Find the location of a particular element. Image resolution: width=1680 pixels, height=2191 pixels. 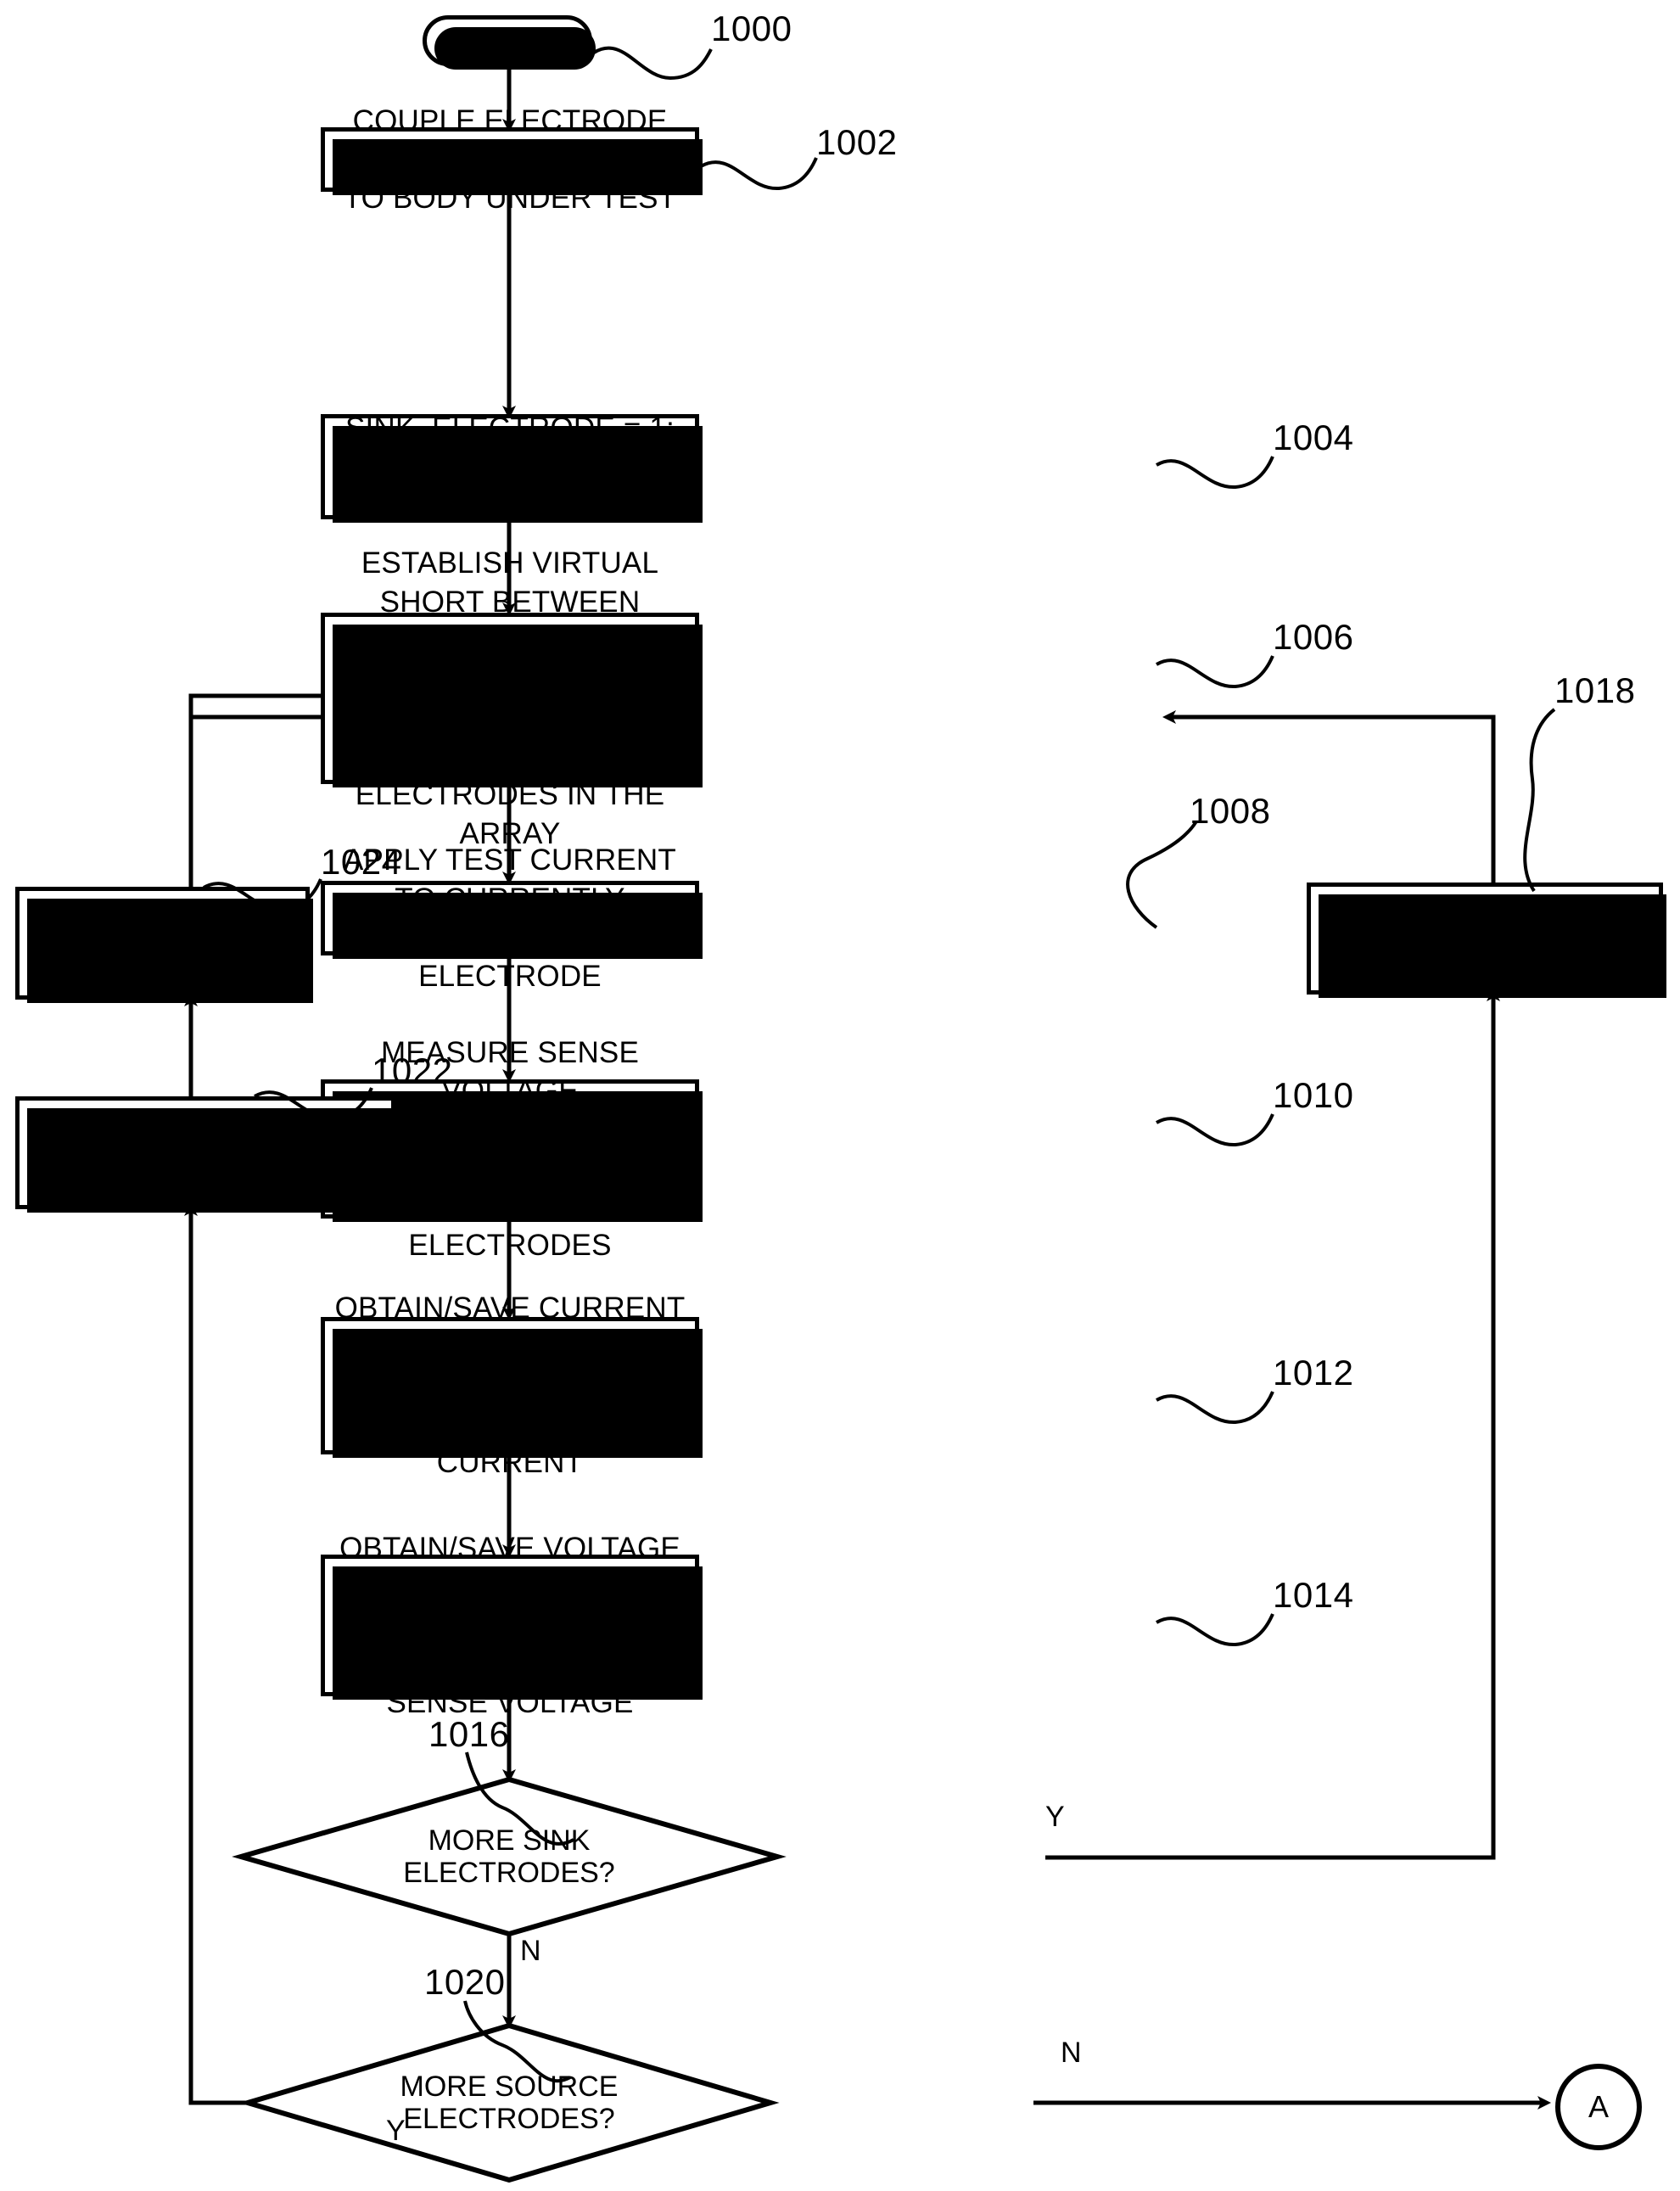

ref-numeral-1010: 1010 is located at coordinates (1314, 1095).